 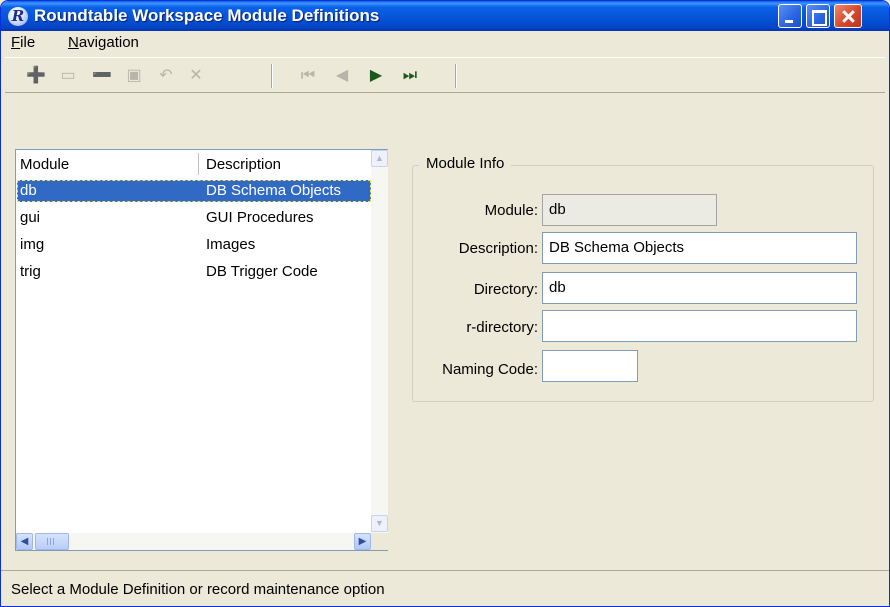 What do you see at coordinates (699, 288) in the screenshot?
I see `directory-field: db` at bounding box center [699, 288].